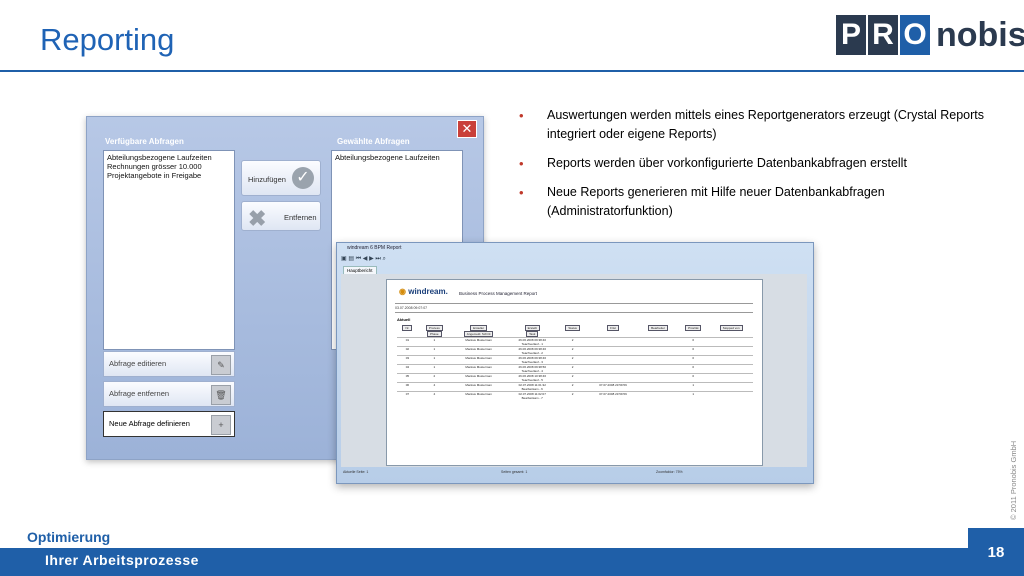  I want to click on delete-query-button: Abfrage entfernen 🗑, so click(169, 394).